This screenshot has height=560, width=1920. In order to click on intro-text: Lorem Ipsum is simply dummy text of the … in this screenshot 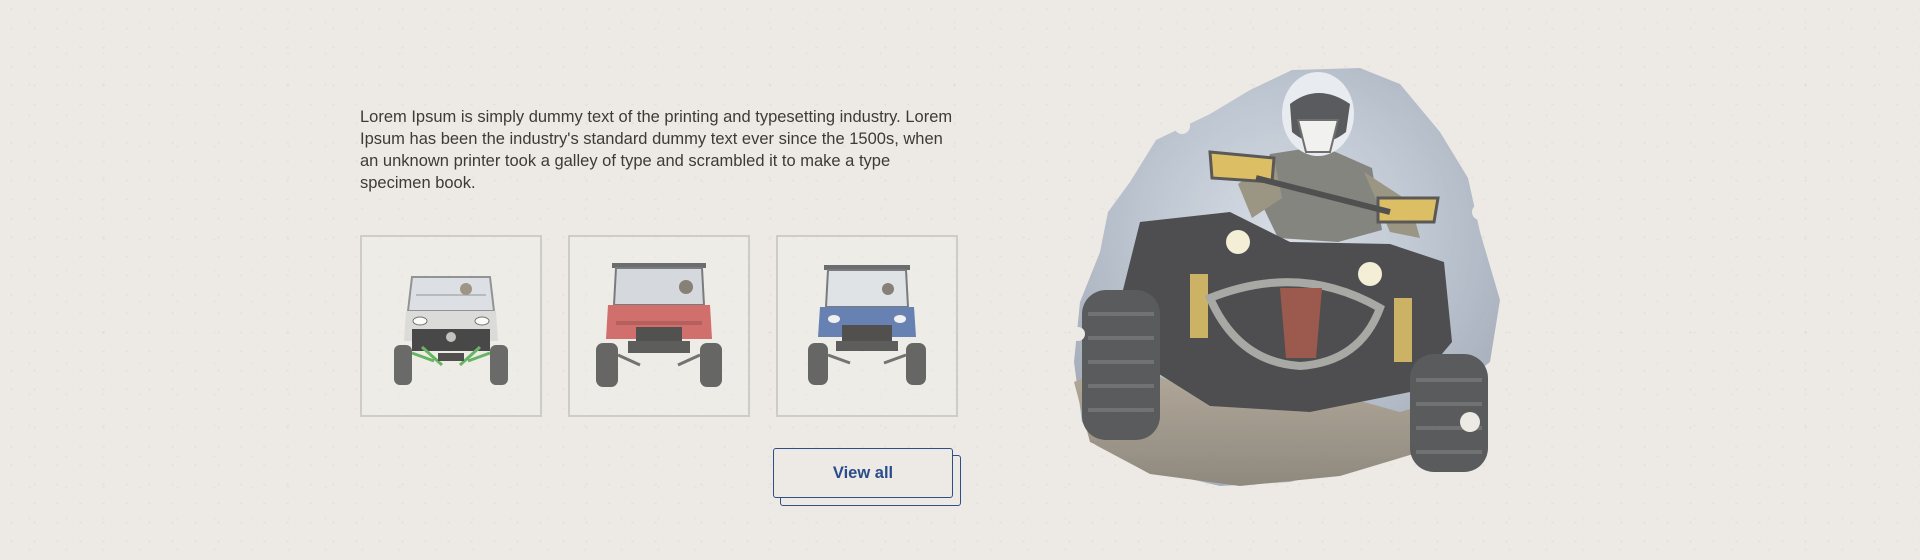, I will do `click(656, 150)`.